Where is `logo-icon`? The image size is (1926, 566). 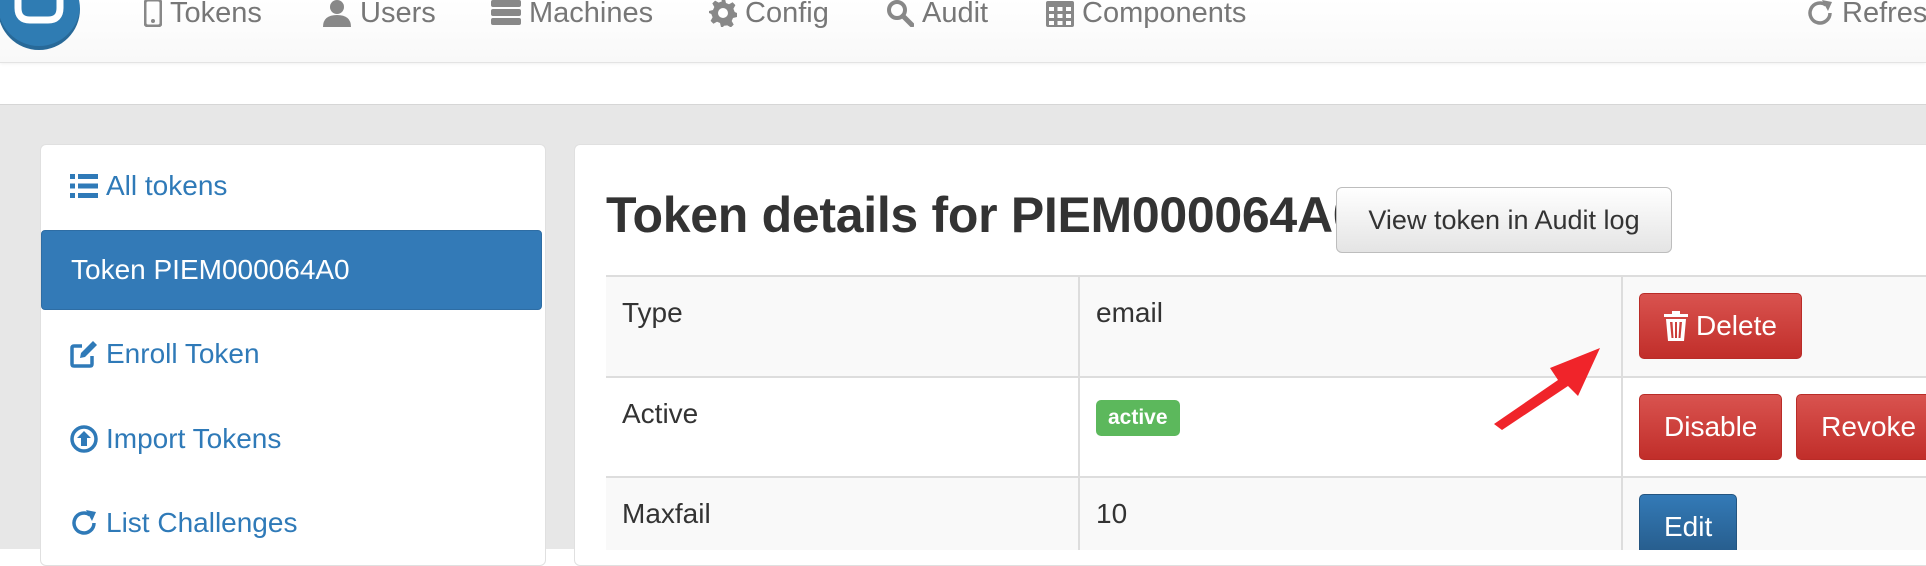 logo-icon is located at coordinates (39, 12).